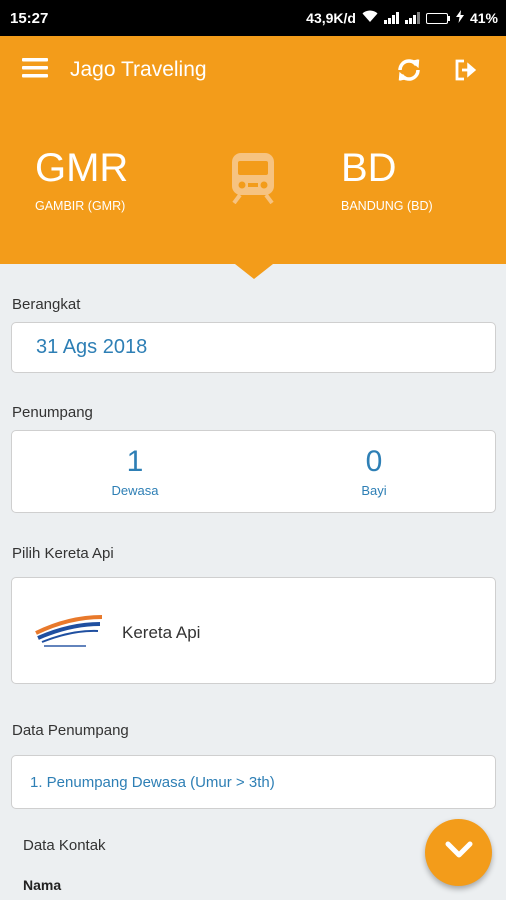 The width and height of the screenshot is (506, 900). What do you see at coordinates (254, 271) in the screenshot?
I see `route-pointer` at bounding box center [254, 271].